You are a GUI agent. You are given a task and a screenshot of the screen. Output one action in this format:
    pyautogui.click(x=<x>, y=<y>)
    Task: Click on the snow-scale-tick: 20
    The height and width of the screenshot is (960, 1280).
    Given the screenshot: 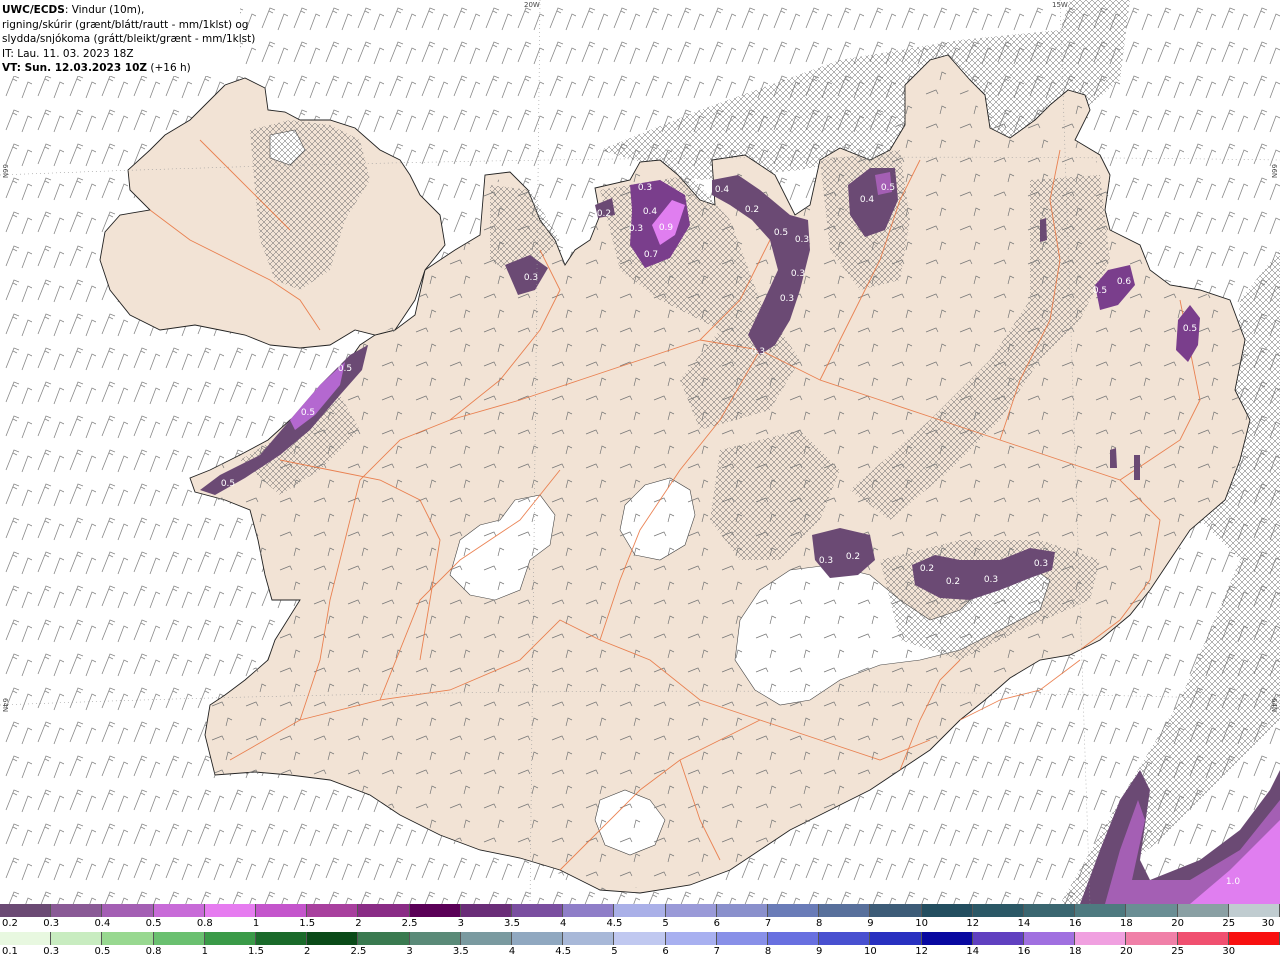 What is the action you would take?
    pyautogui.click(x=1177, y=923)
    